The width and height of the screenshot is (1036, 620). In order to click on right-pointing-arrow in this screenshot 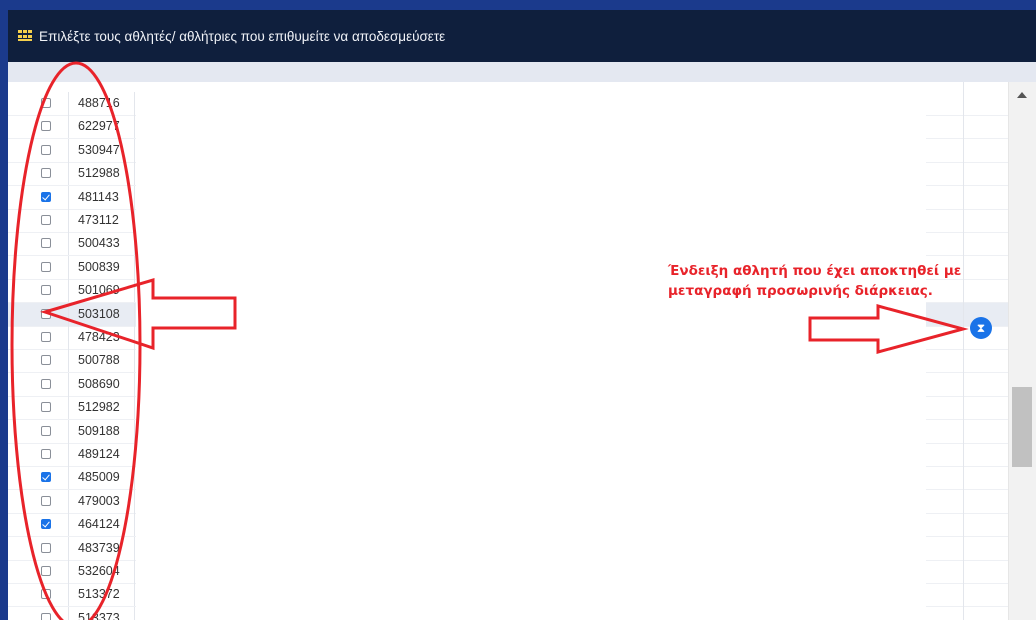, I will do `click(888, 329)`.